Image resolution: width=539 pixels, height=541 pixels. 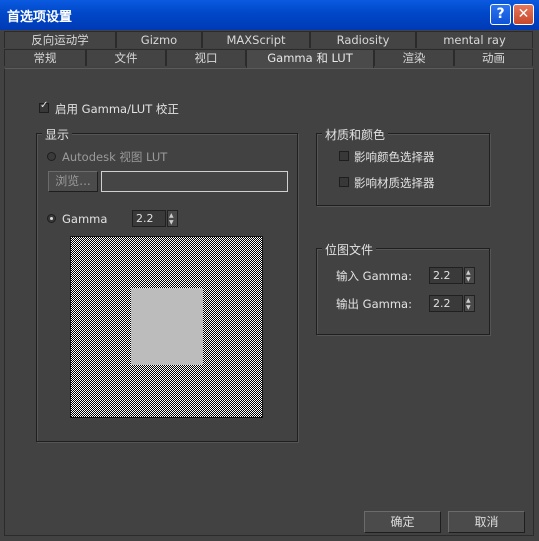 I want to click on affect-material-label: 影响材质选择器, so click(x=394, y=183).